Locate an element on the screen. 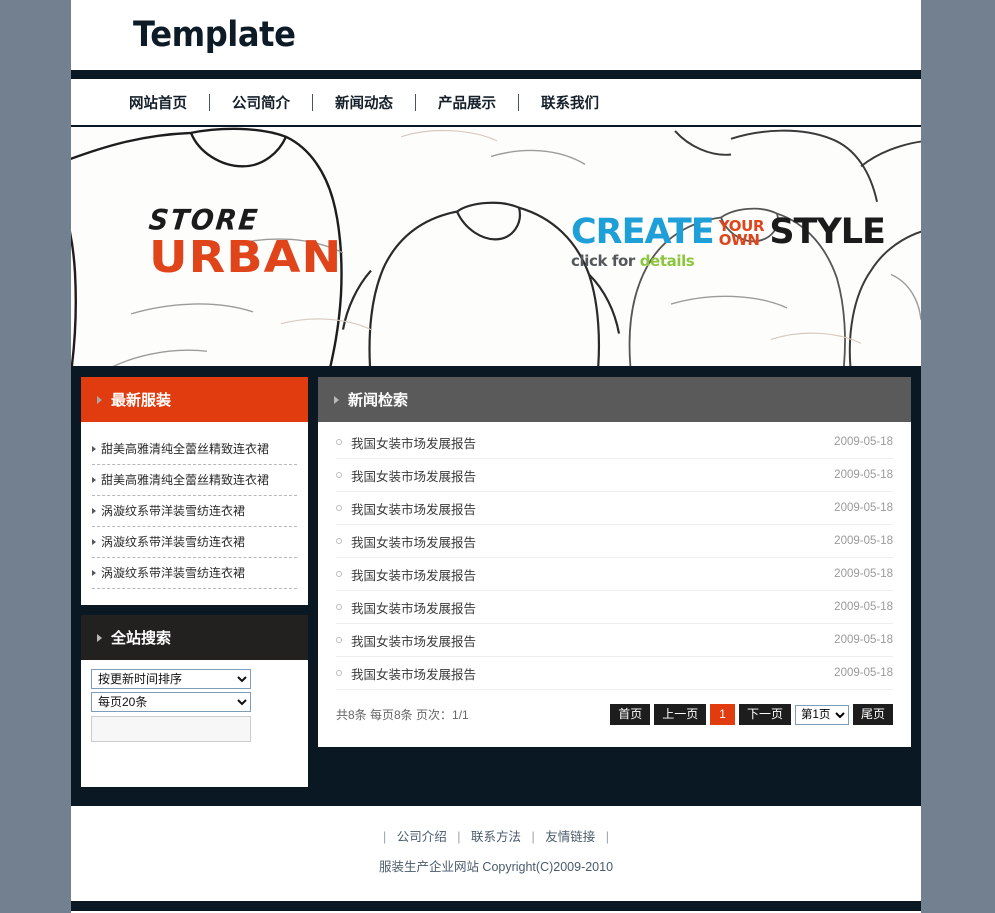  pagination-controls: 首页 上一页 1 下一页 第1页 尾页 is located at coordinates (751, 714).